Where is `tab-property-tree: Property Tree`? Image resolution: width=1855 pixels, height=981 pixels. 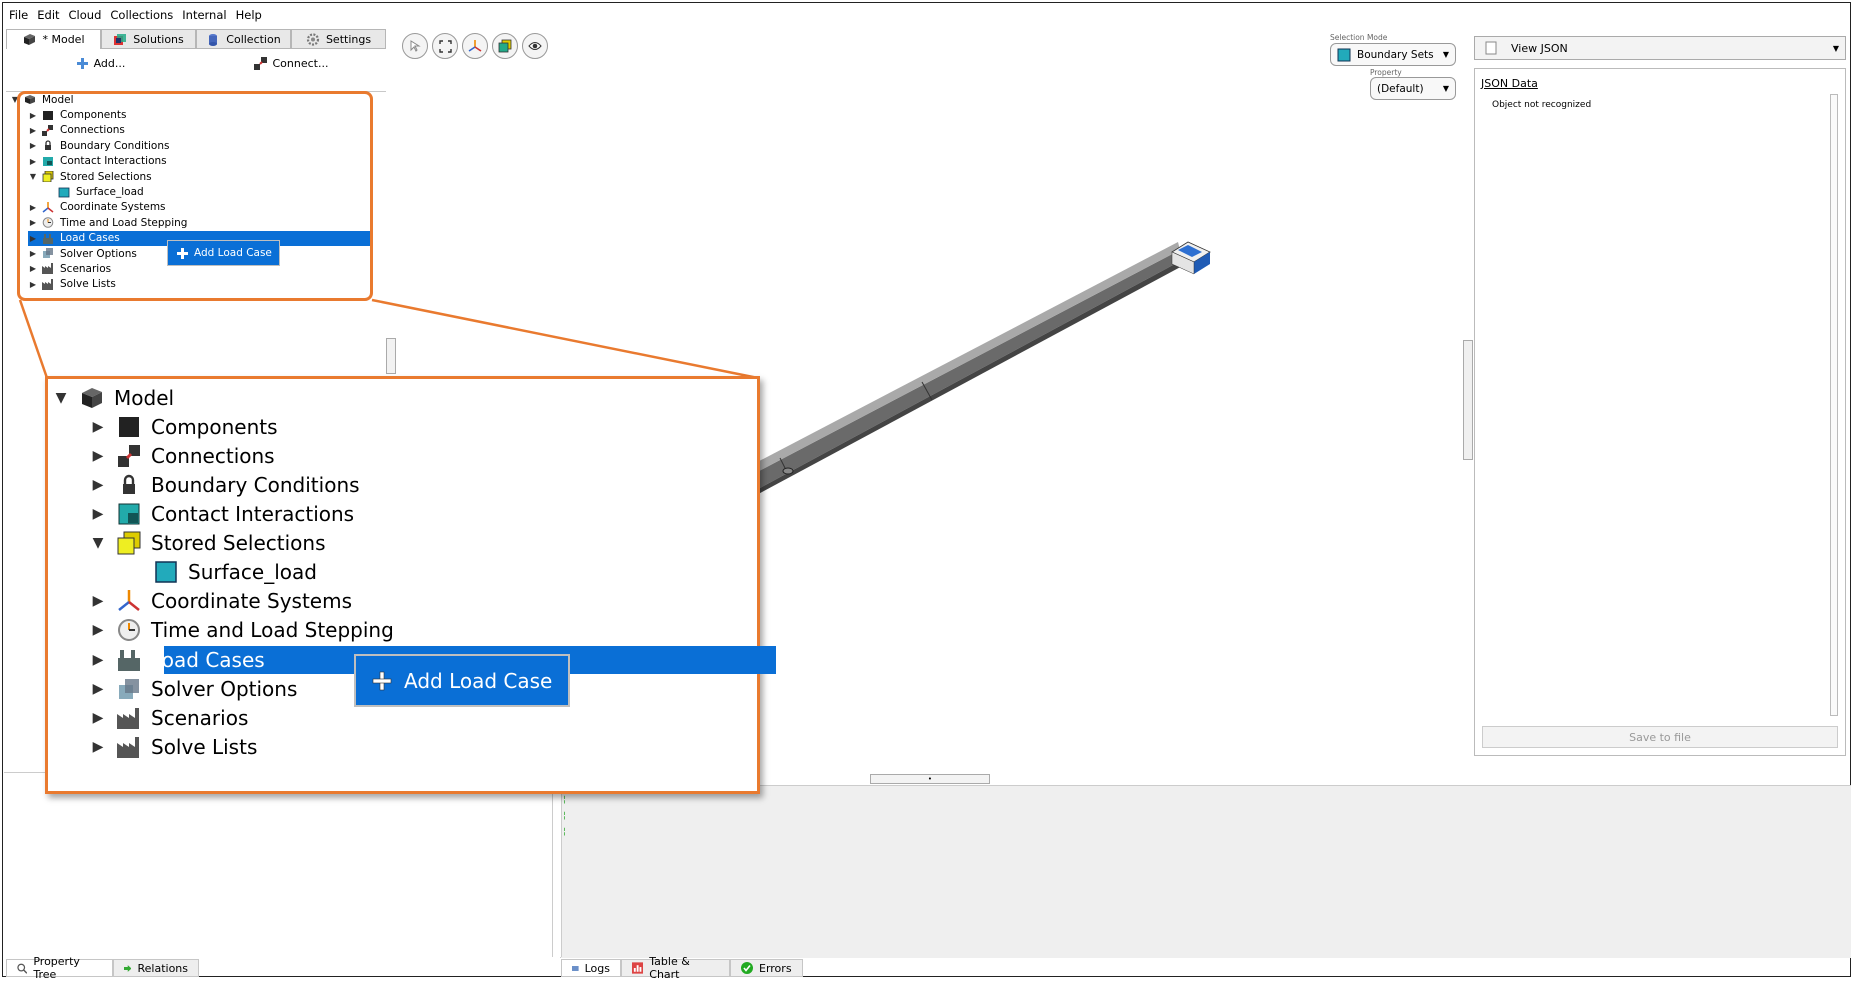
tab-property-tree: Property Tree is located at coordinates (59, 968).